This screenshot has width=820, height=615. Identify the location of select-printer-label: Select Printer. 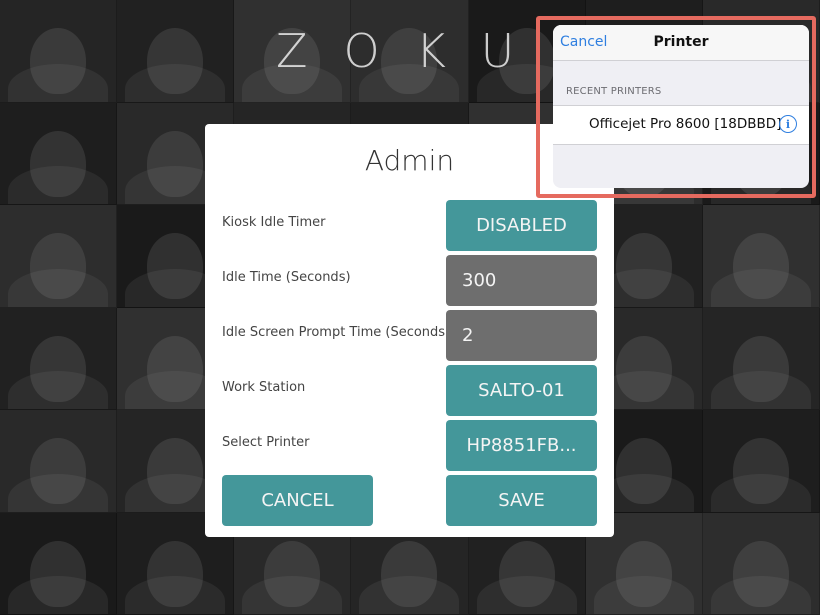
(266, 442).